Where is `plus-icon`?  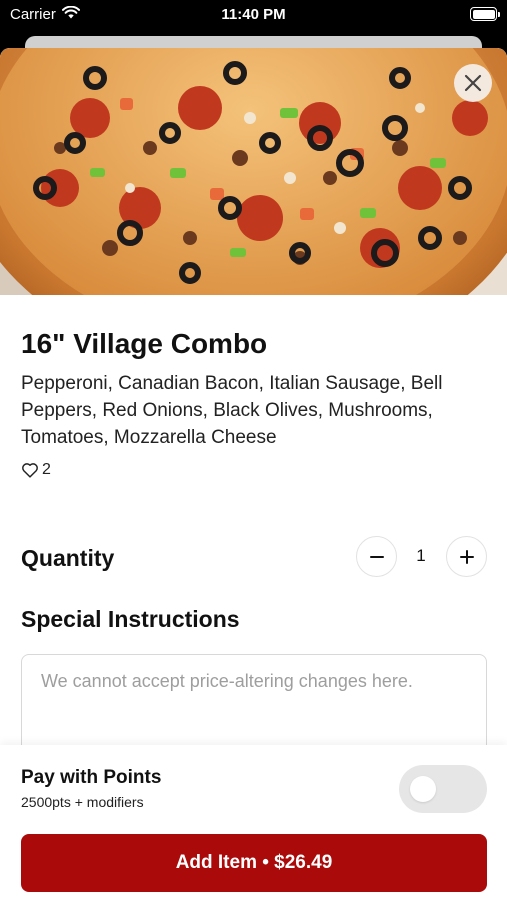
plus-icon is located at coordinates (466, 556).